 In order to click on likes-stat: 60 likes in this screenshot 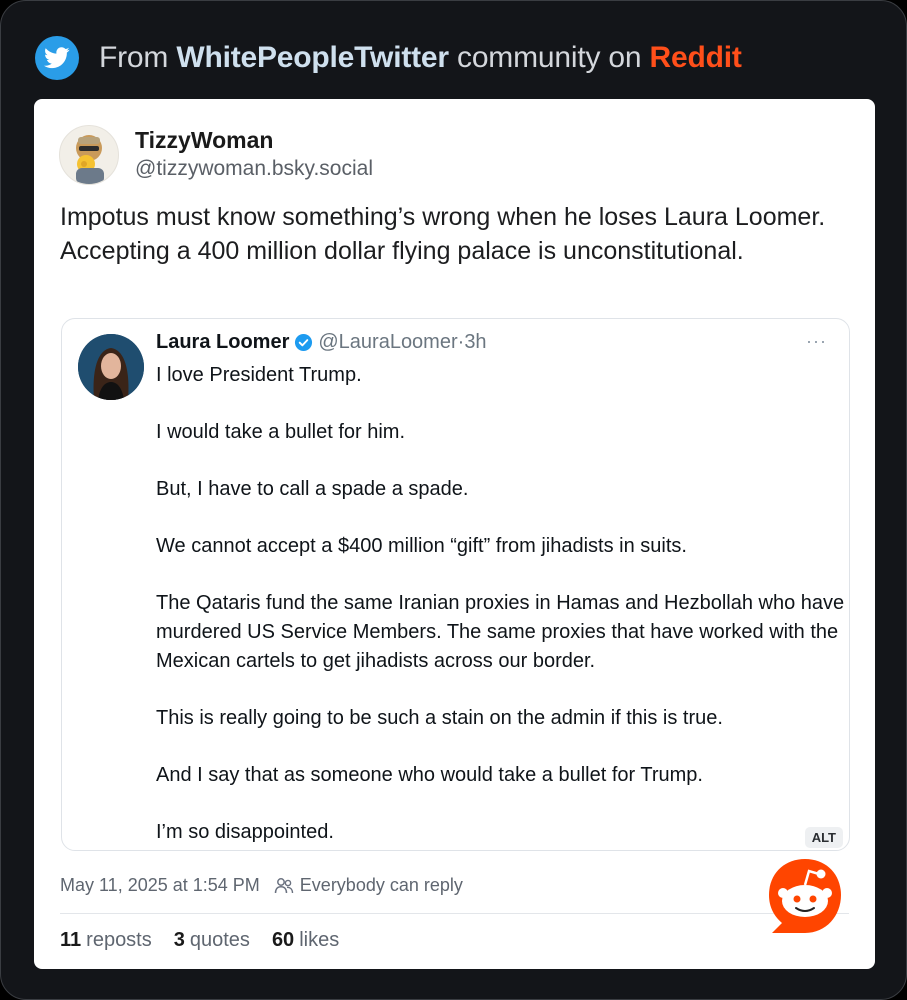, I will do `click(305, 940)`.